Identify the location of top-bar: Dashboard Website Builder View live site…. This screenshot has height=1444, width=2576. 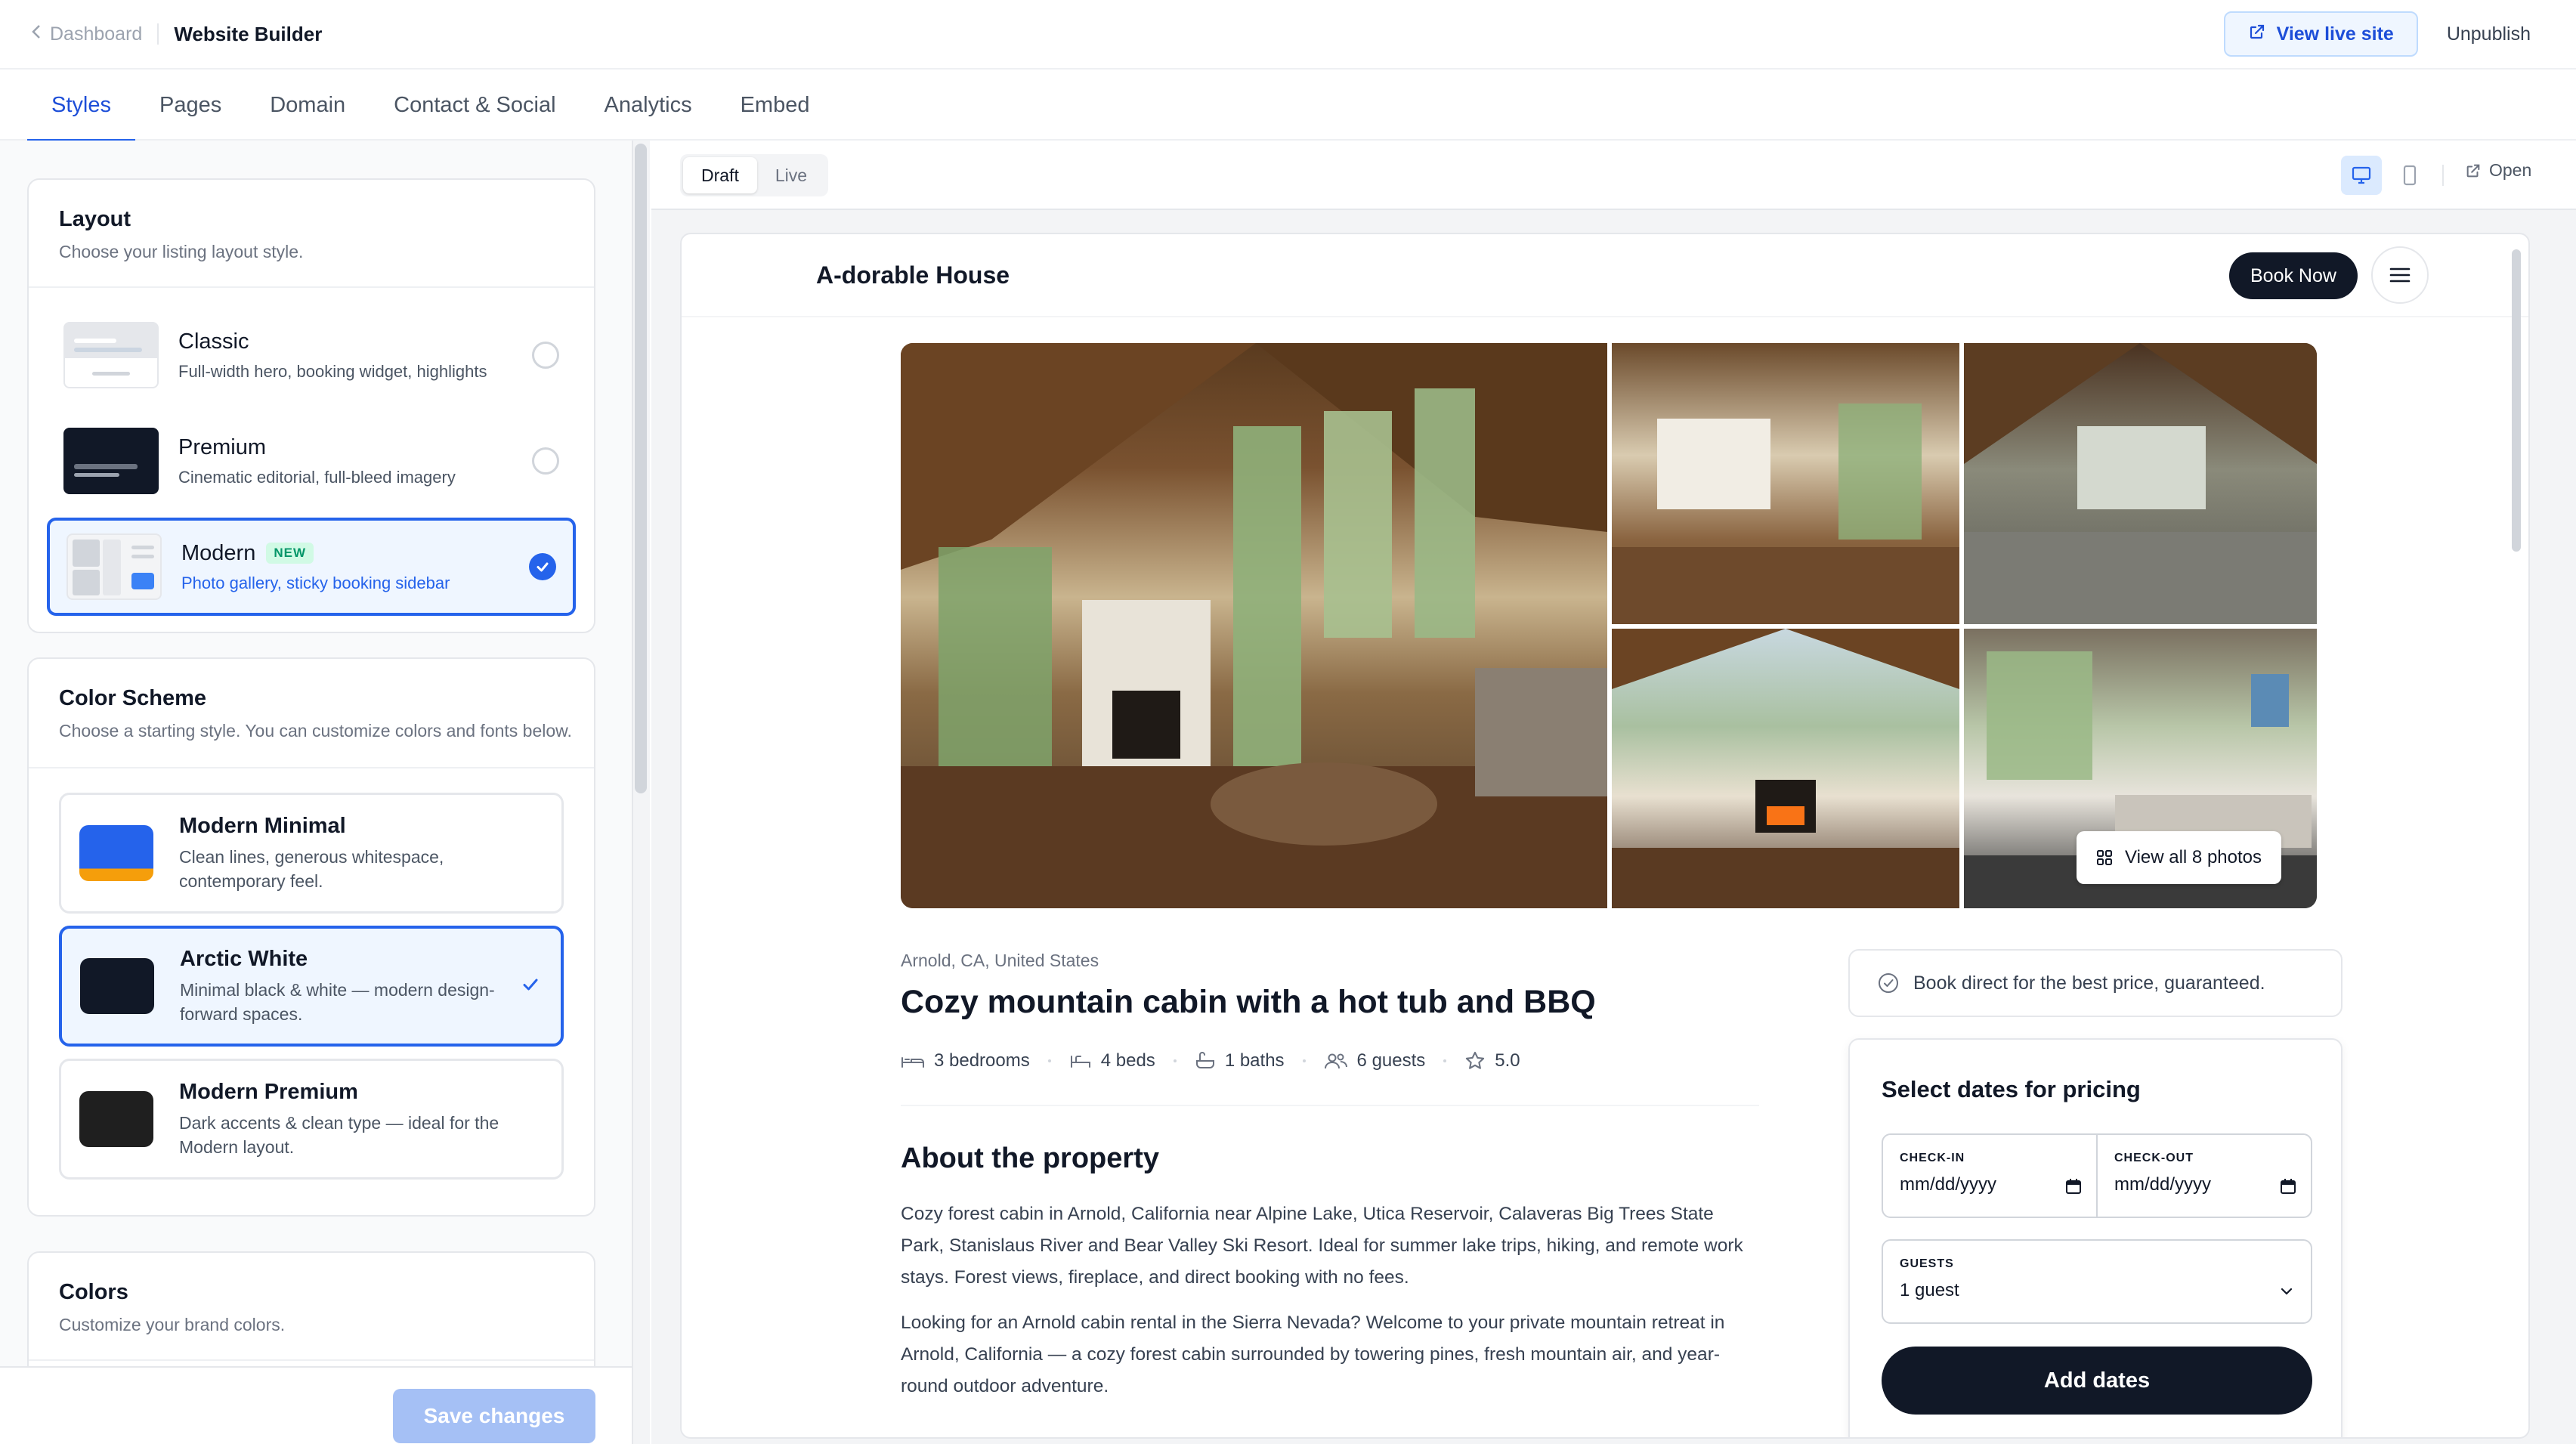
(1288, 35).